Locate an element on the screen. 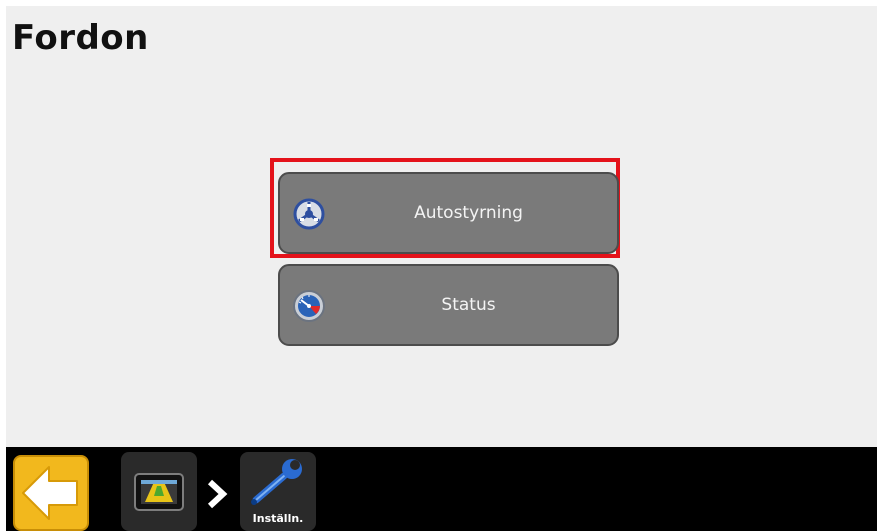 This screenshot has width=877, height=531. autostyrning-label: Autostyrning is located at coordinates (468, 213).